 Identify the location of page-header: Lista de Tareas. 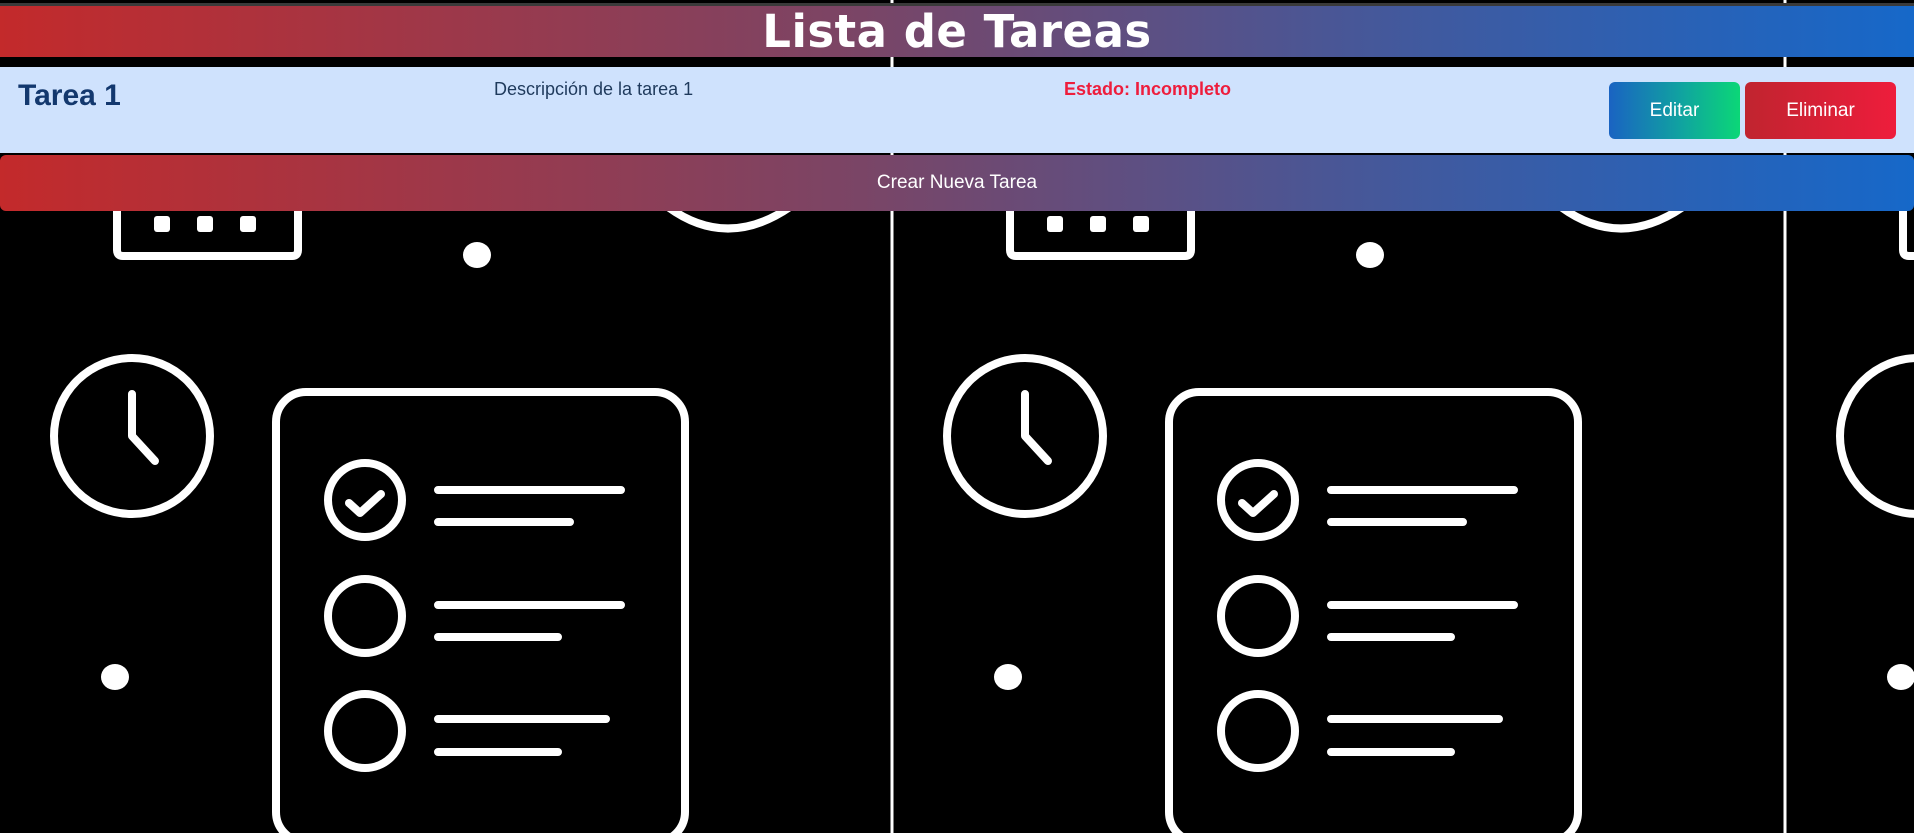
(957, 30).